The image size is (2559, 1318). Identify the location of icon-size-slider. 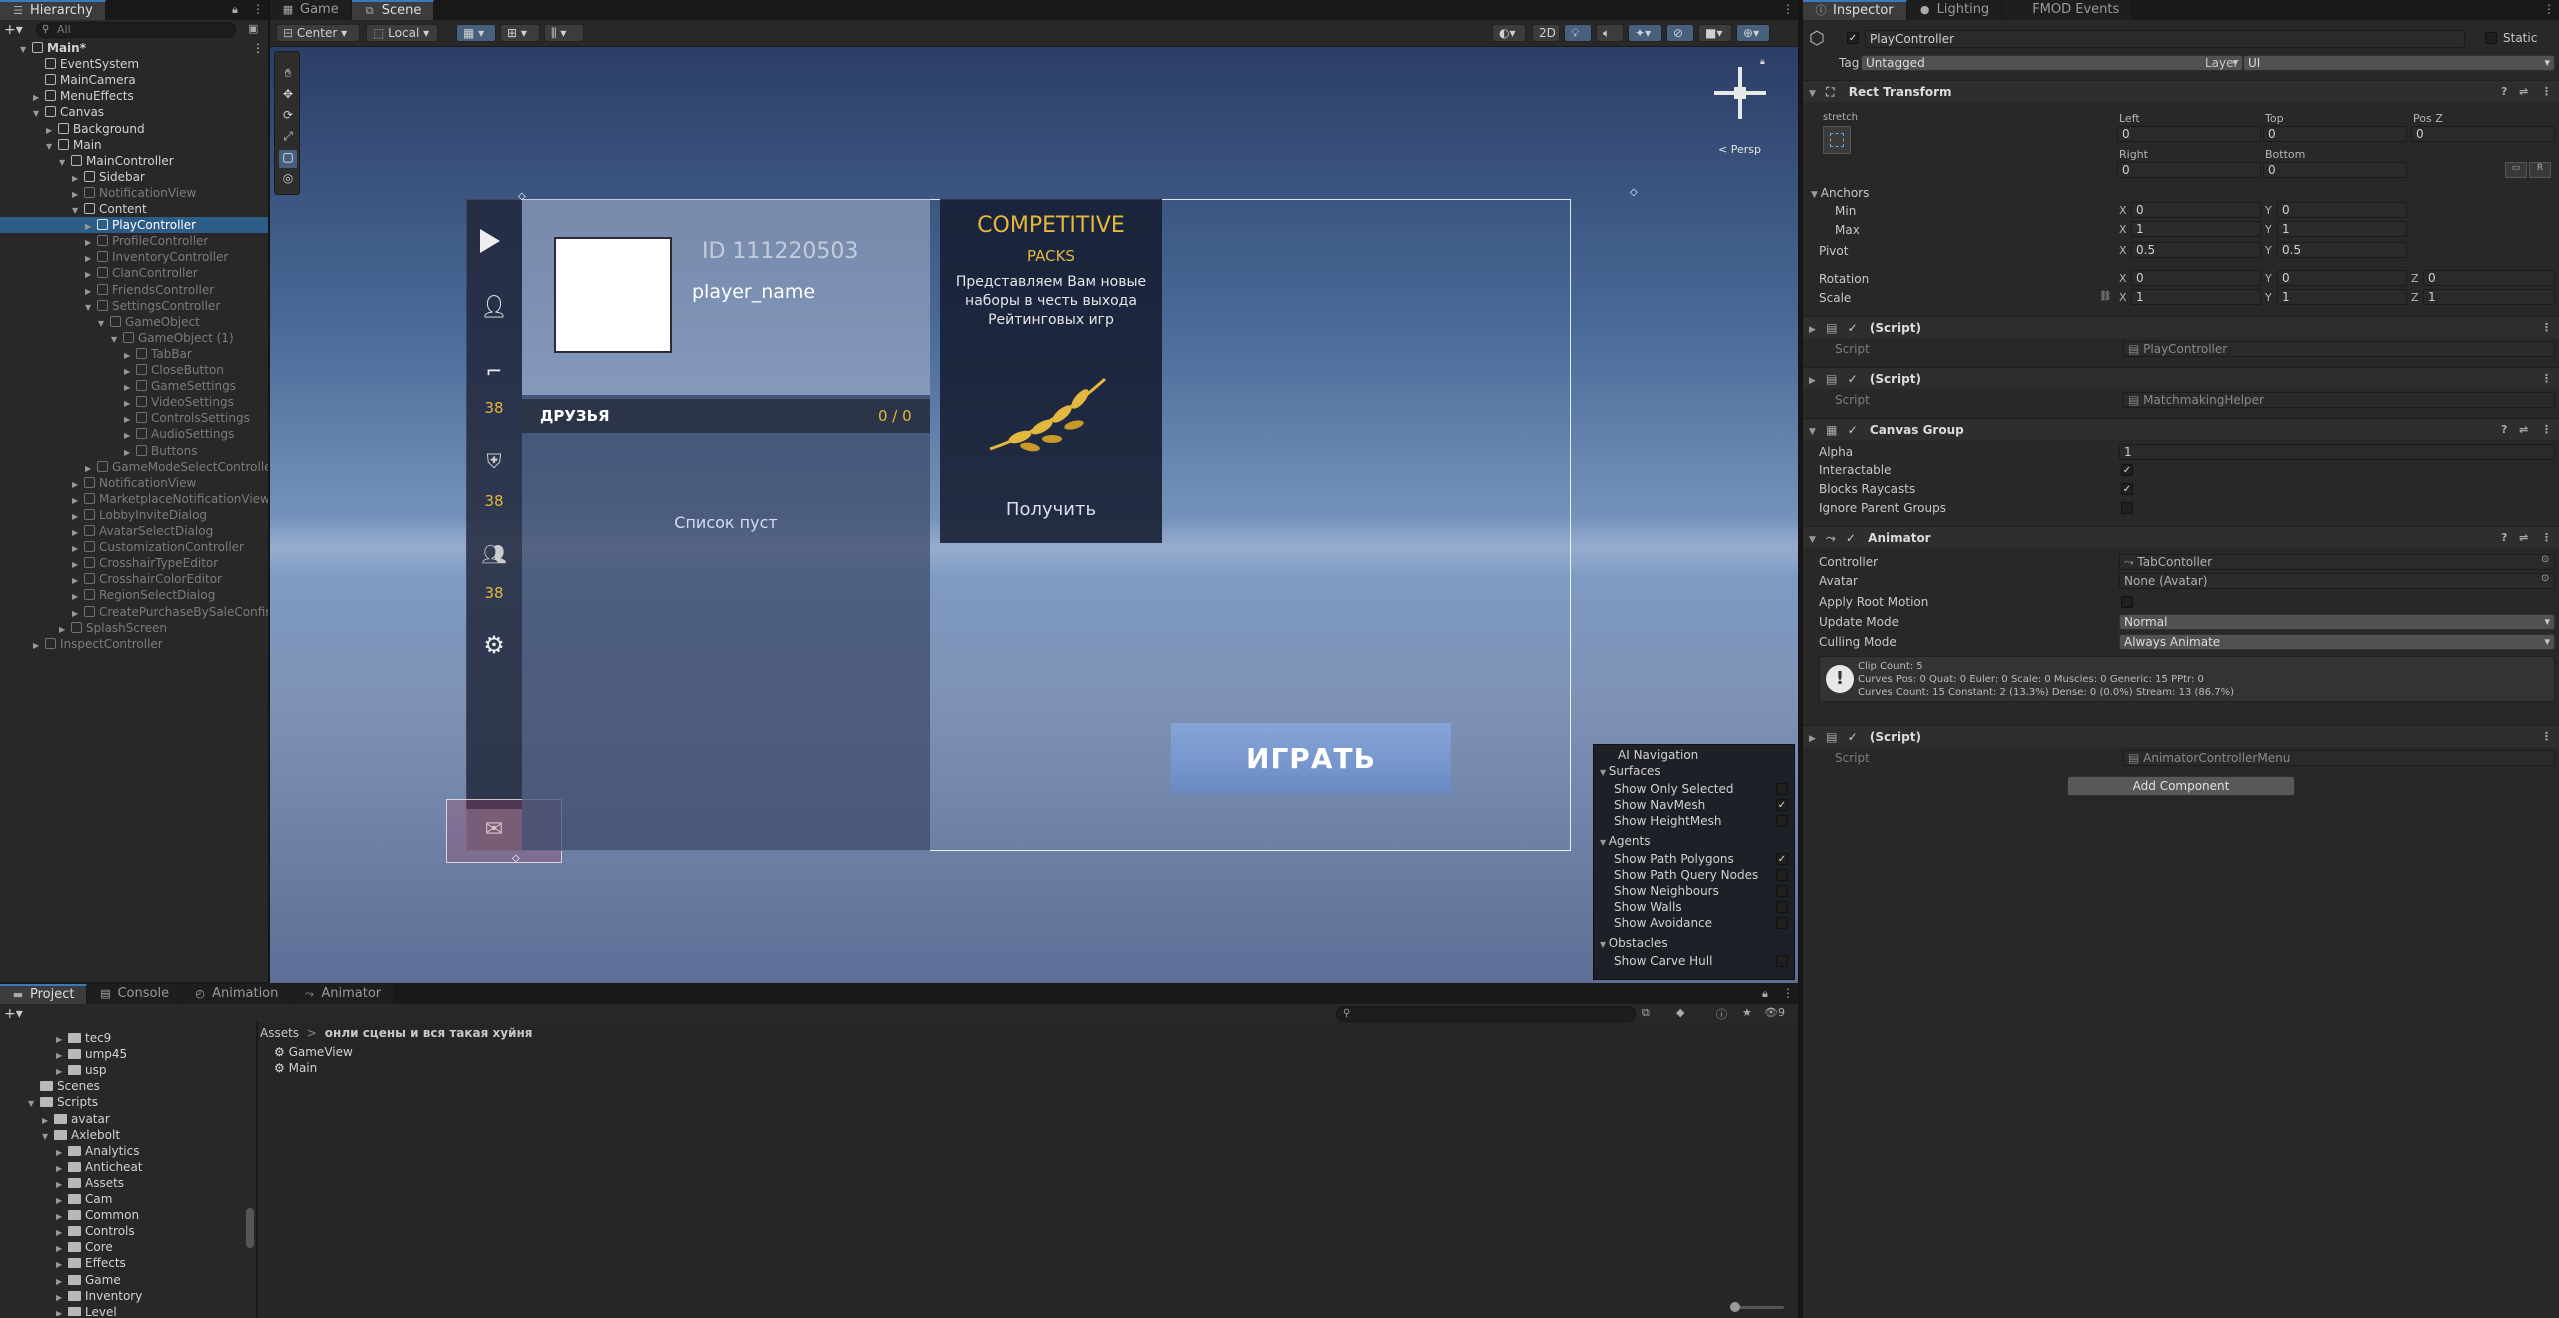
(1757, 1307).